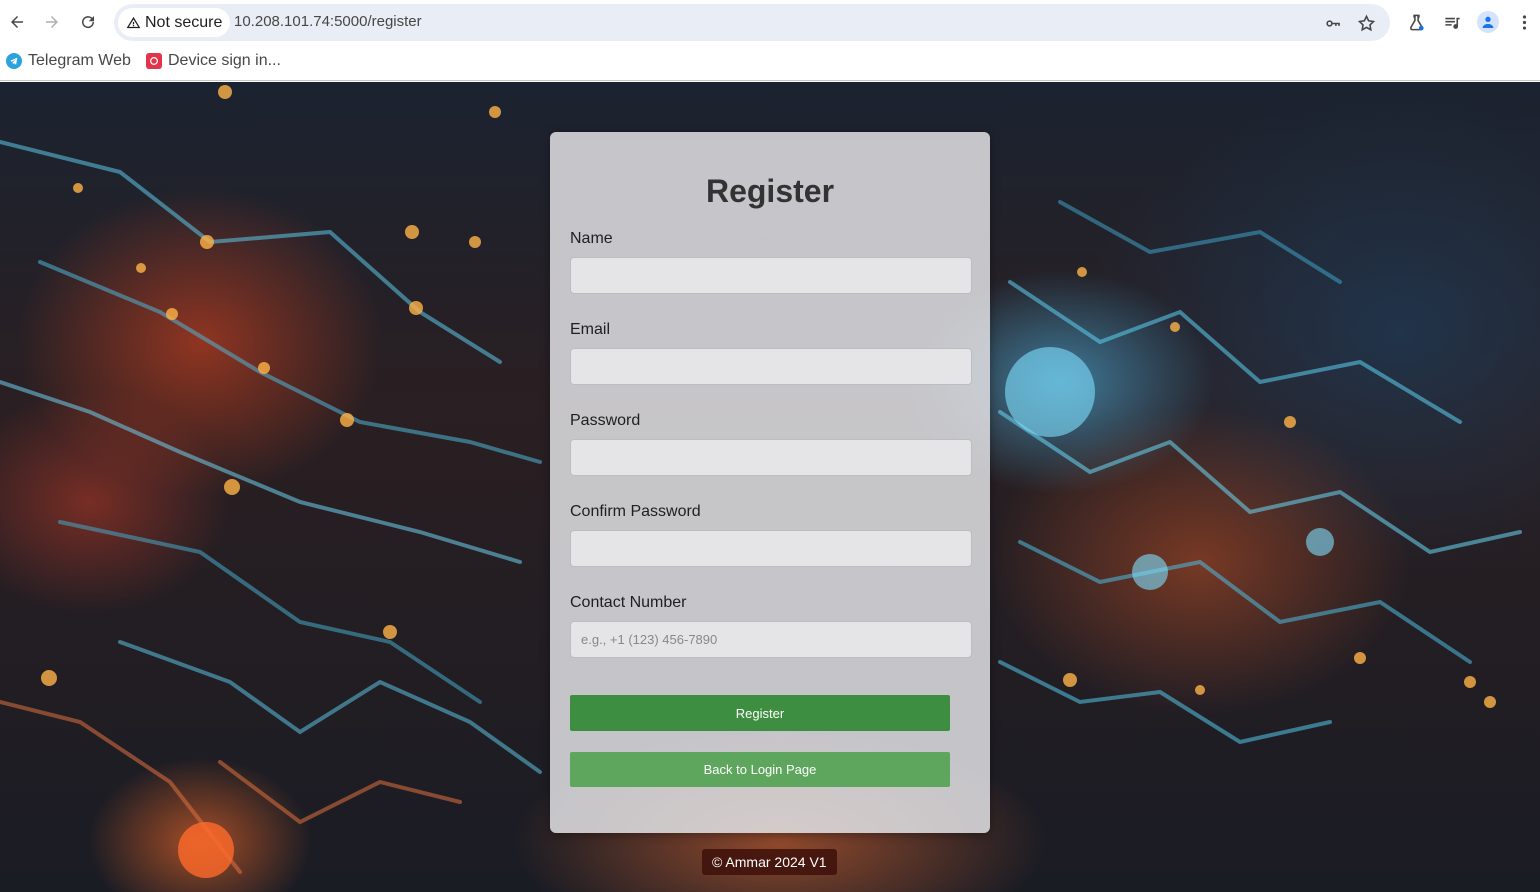 The width and height of the screenshot is (1540, 892). What do you see at coordinates (771, 639) in the screenshot?
I see `contact-number-input` at bounding box center [771, 639].